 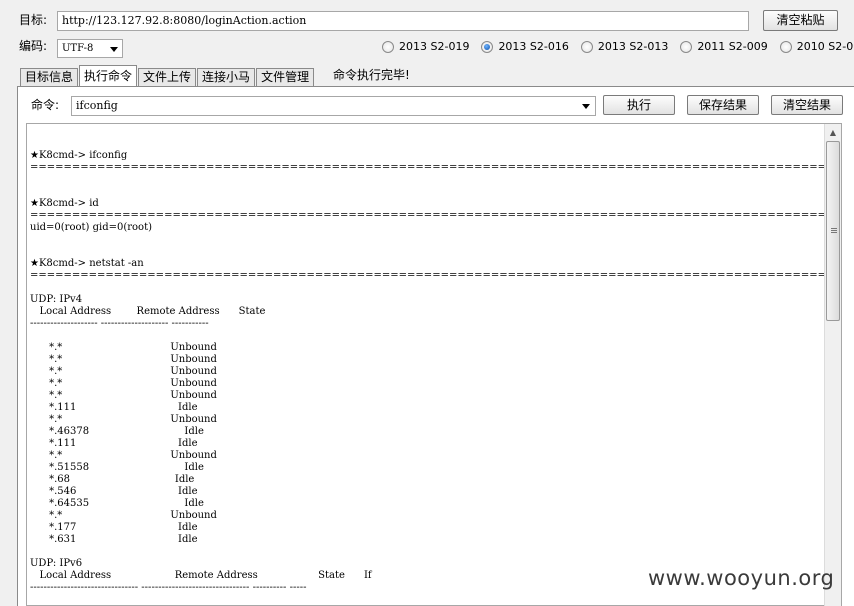 I want to click on tab-connect-shell: 连接小马, so click(x=226, y=77).